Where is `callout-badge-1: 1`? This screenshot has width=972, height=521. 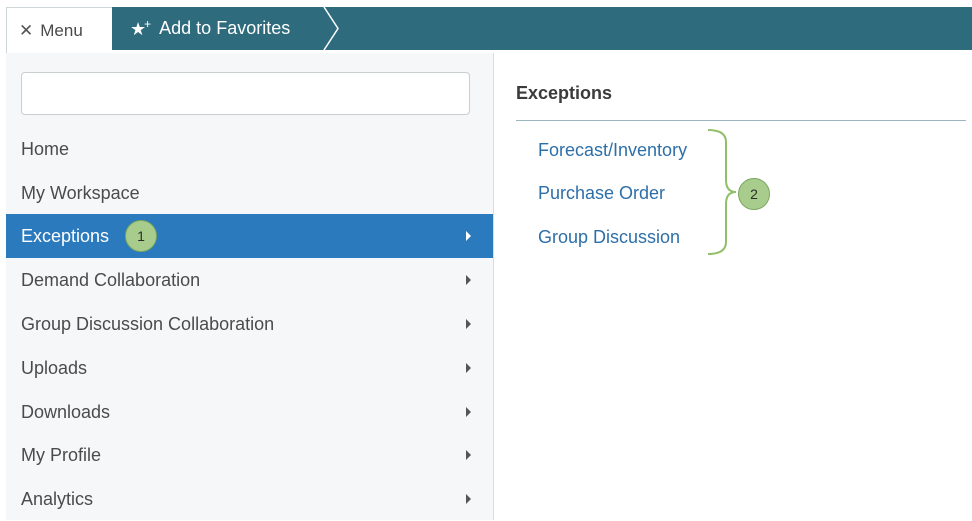
callout-badge-1: 1 is located at coordinates (141, 236).